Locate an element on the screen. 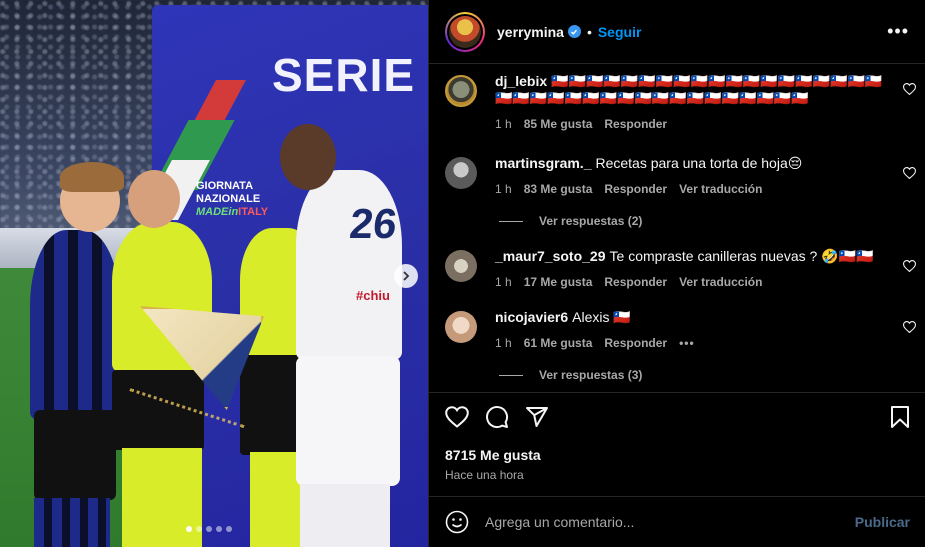 The height and width of the screenshot is (547, 925). chevron-right-icon is located at coordinates (406, 276).